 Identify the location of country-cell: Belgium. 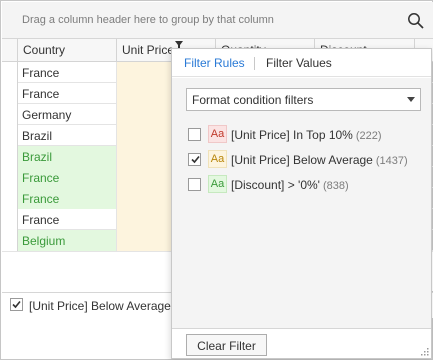
(67, 240).